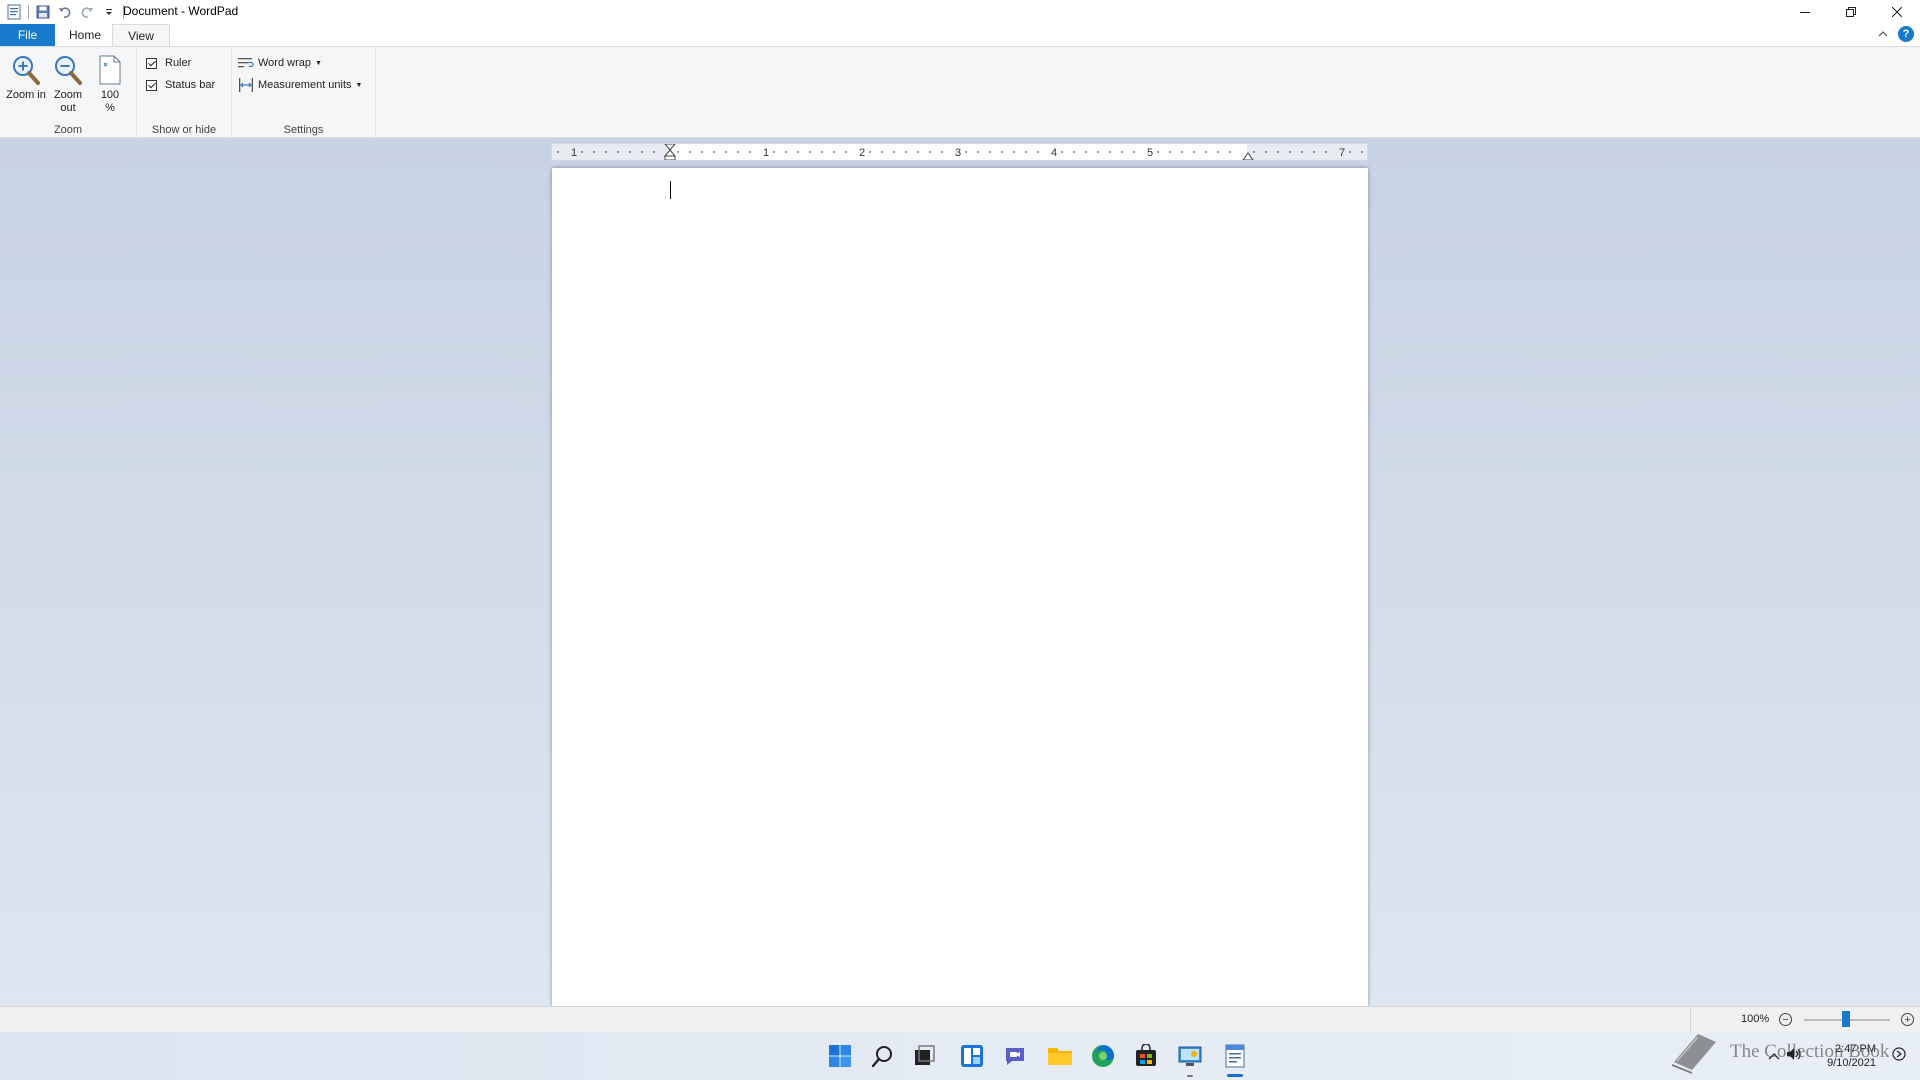 Image resolution: width=1920 pixels, height=1080 pixels. I want to click on status-bar-checkbox: Status bar, so click(180, 85).